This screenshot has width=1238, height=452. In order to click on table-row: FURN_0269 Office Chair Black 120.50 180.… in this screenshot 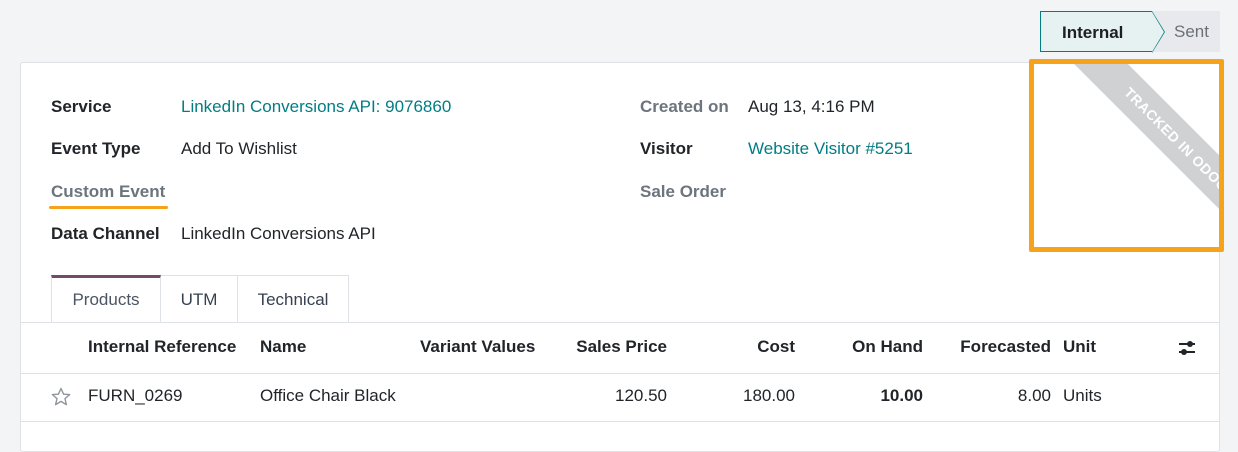, I will do `click(620, 398)`.